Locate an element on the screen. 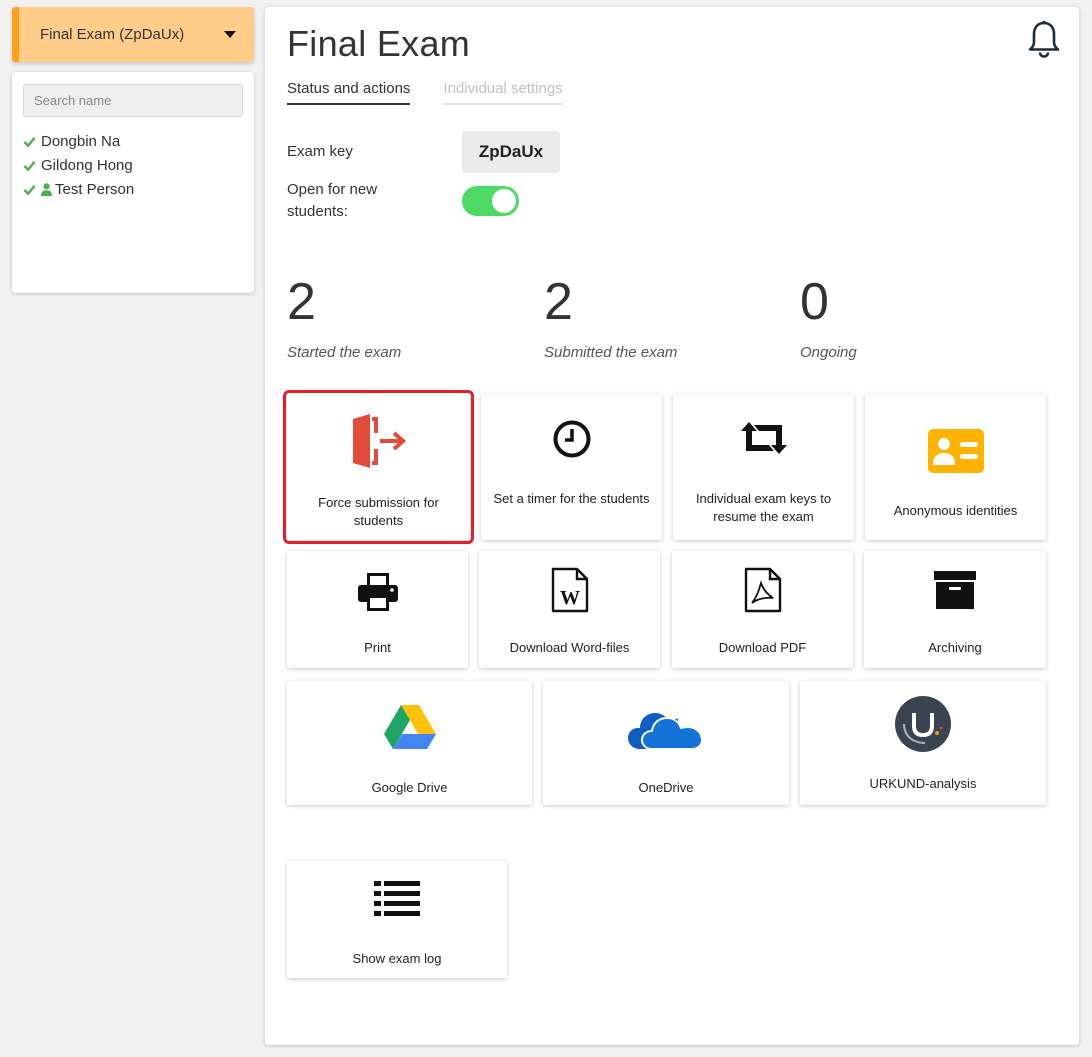 This screenshot has height=1057, width=1092. student-list-item: Test Person is located at coordinates (133, 189).